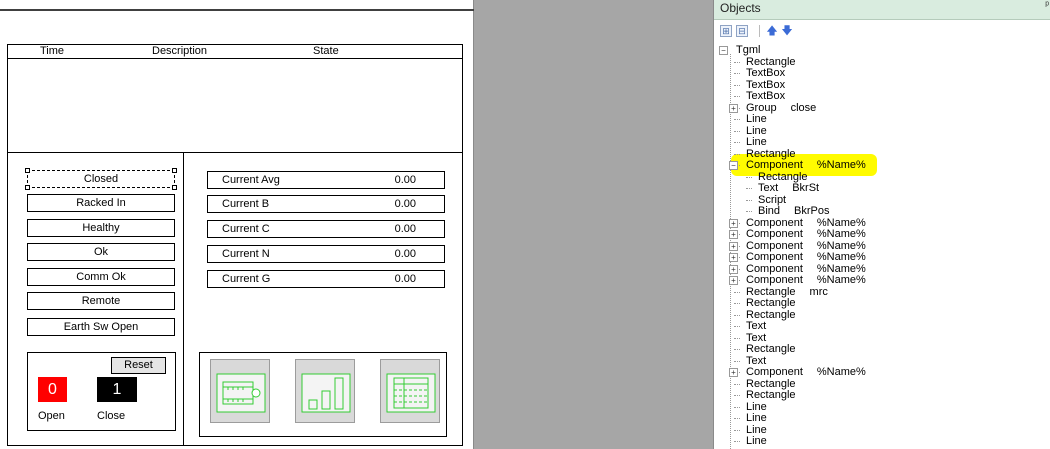  Describe the element at coordinates (1047, 5) in the screenshot. I see `pin-icon: ᵖ` at that location.